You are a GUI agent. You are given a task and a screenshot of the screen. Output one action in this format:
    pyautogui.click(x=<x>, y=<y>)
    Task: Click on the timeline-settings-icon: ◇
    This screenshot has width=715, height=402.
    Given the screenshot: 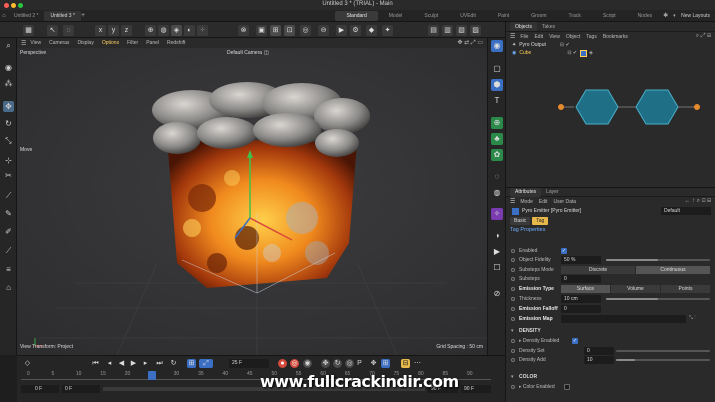 What is the action you would take?
    pyautogui.click(x=27, y=363)
    